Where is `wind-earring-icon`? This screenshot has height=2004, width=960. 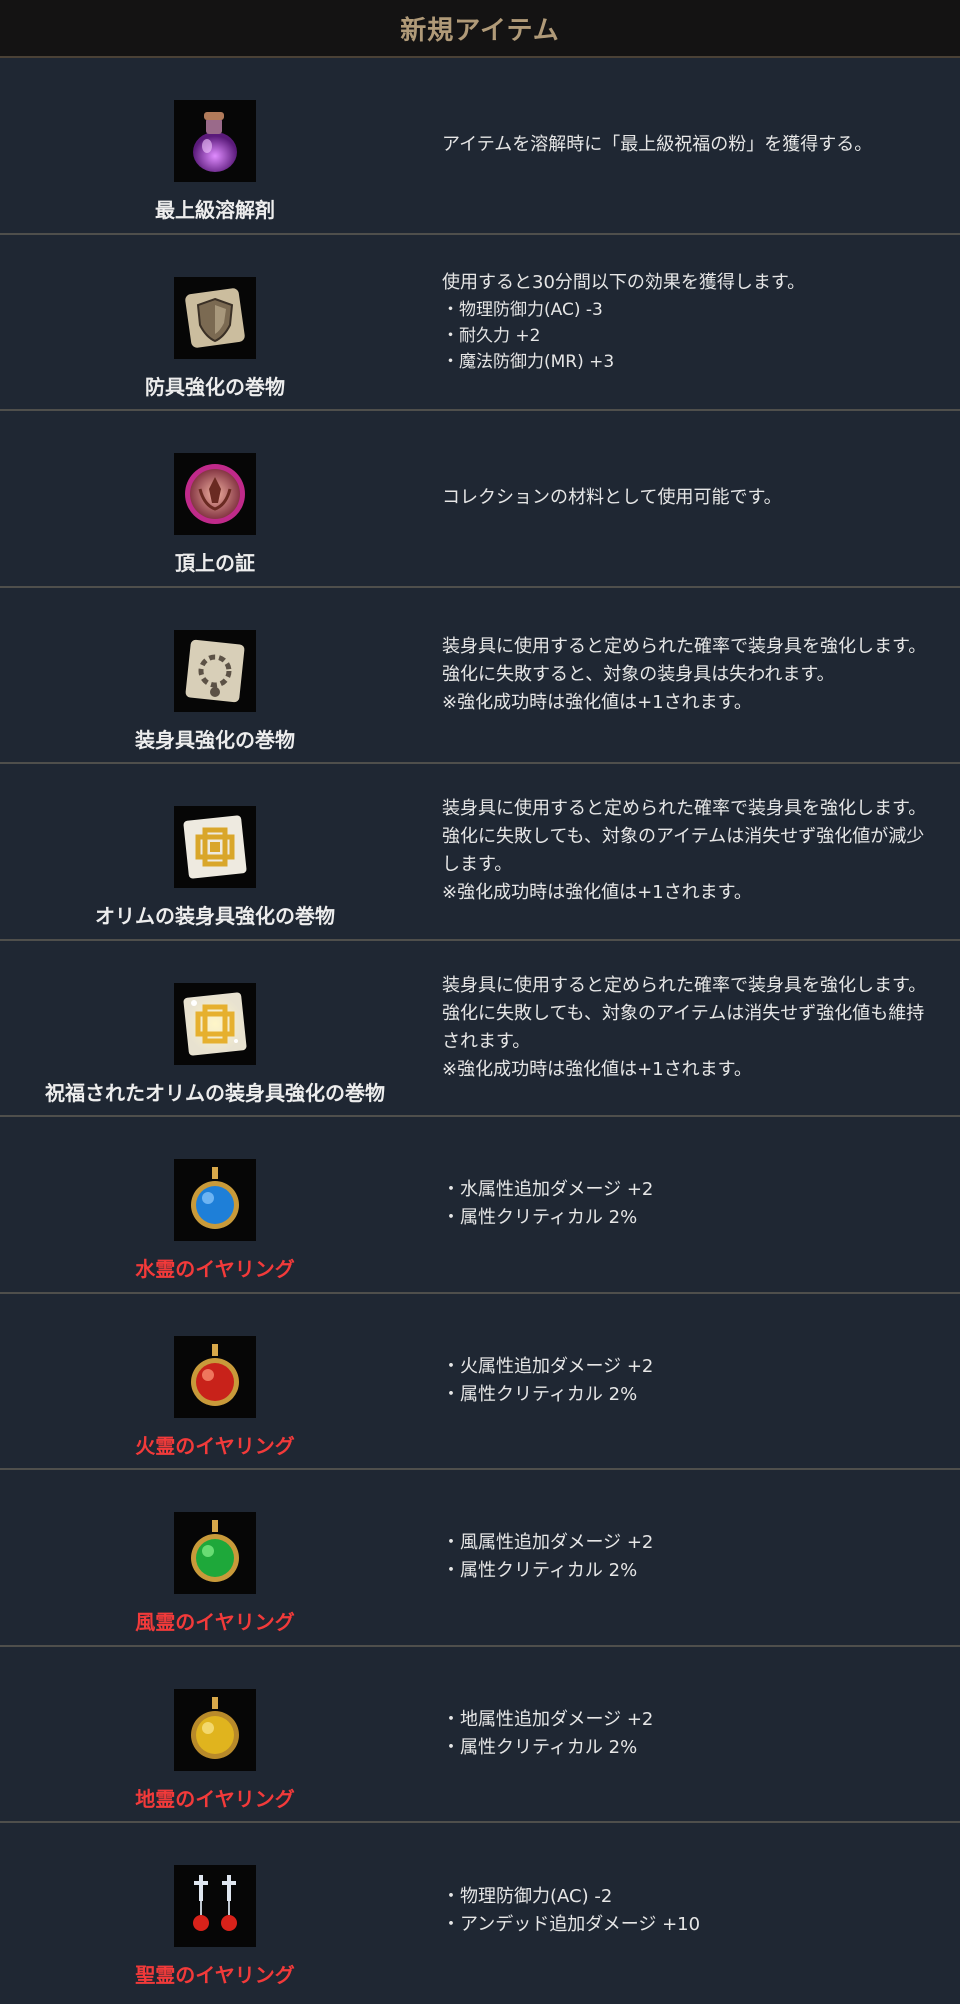
wind-earring-icon is located at coordinates (215, 1553).